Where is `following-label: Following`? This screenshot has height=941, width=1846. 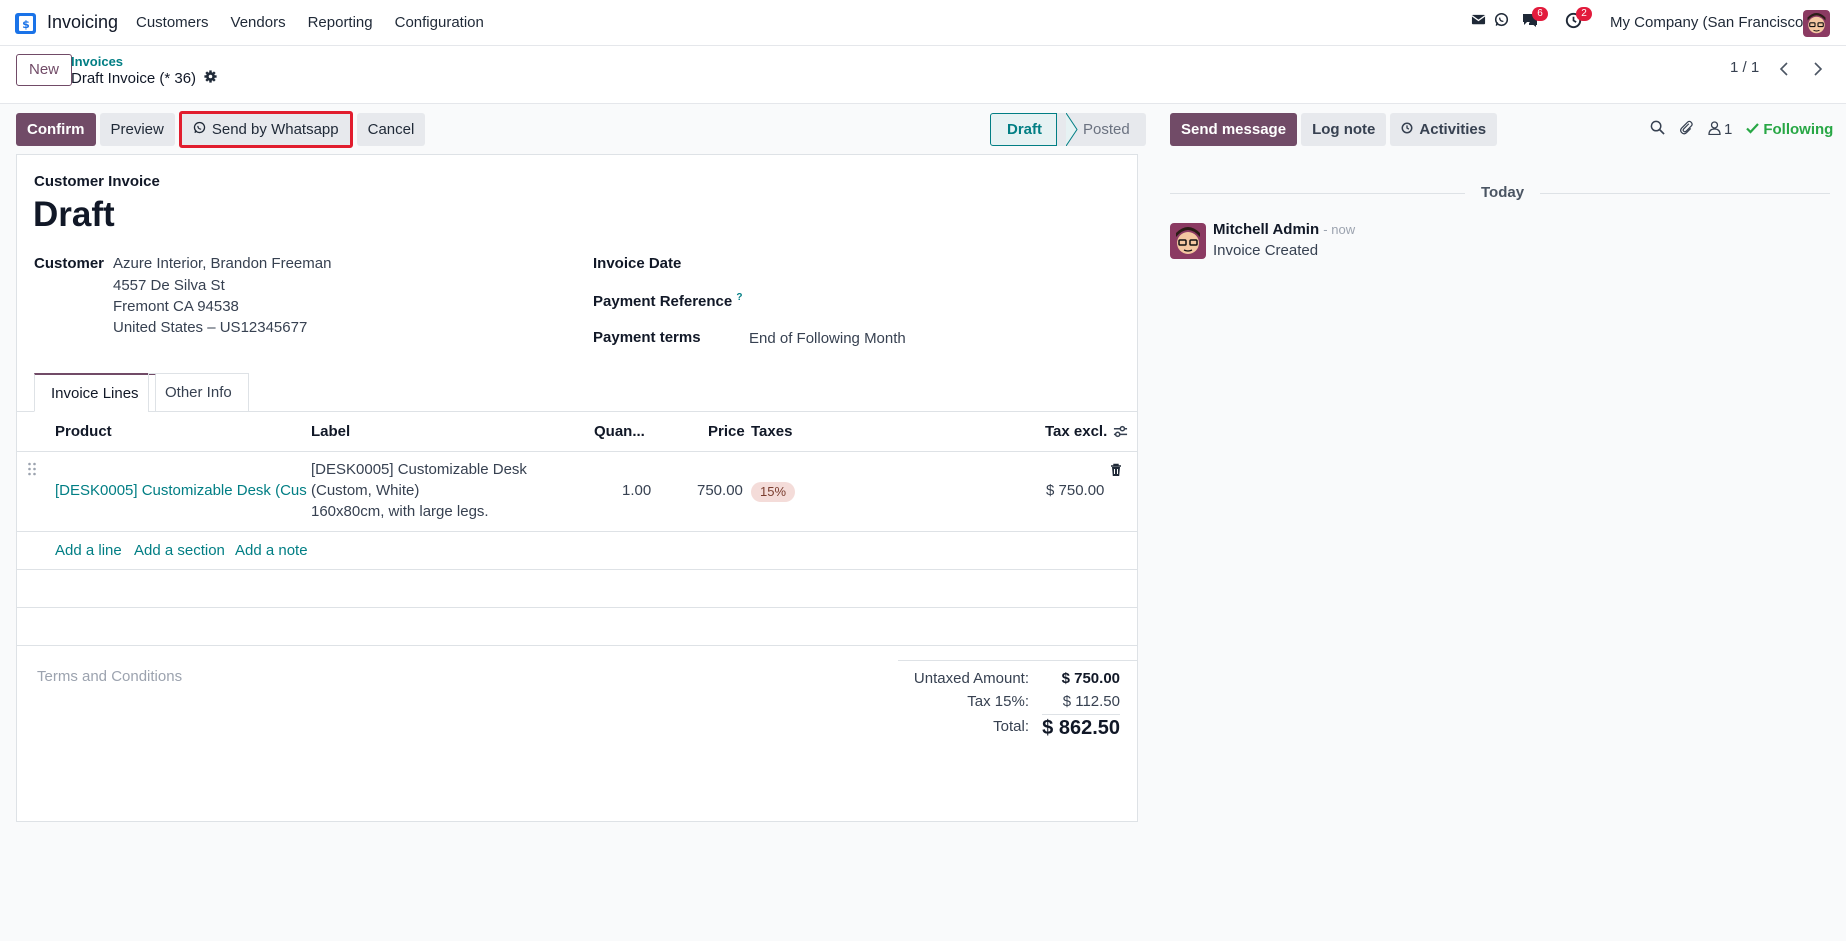 following-label: Following is located at coordinates (1798, 129).